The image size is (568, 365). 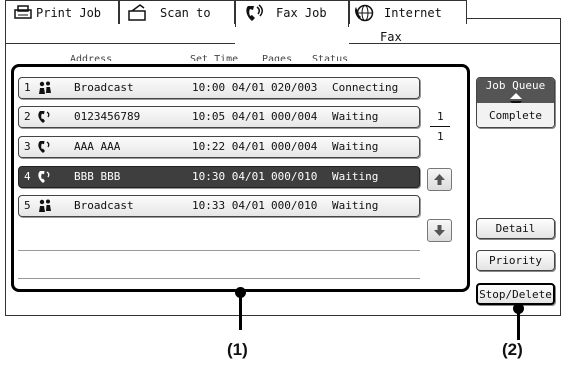 I want to click on callout-2-line, so click(x=518, y=324).